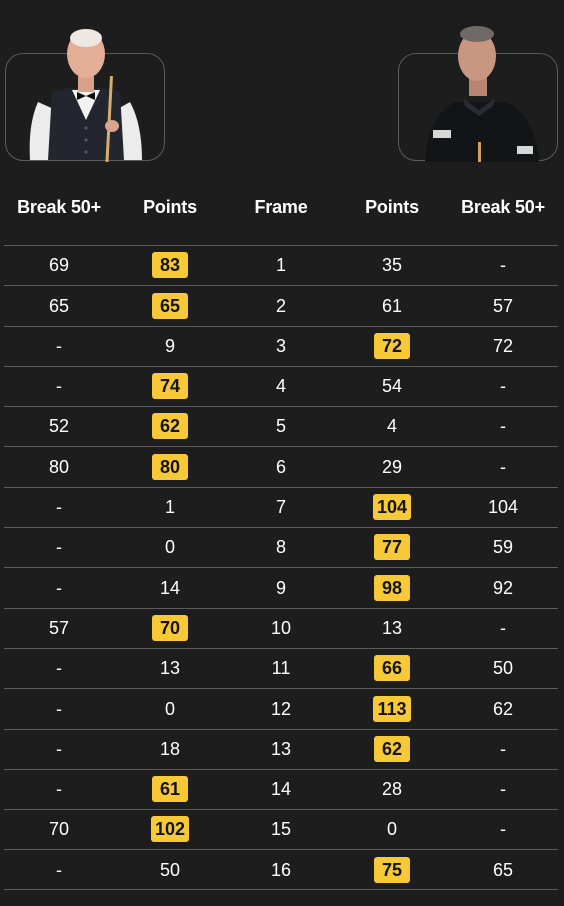  I want to click on left-points-cell: 9, so click(170, 347).